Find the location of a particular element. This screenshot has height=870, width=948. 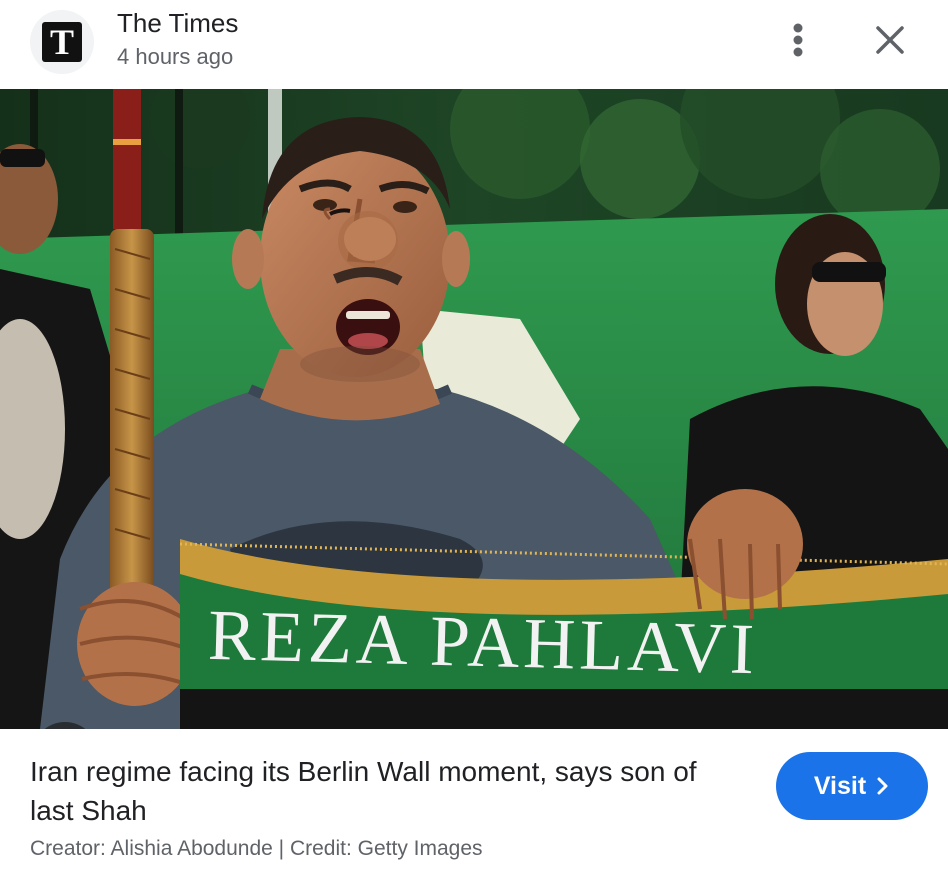

source-logo: T is located at coordinates (62, 42).